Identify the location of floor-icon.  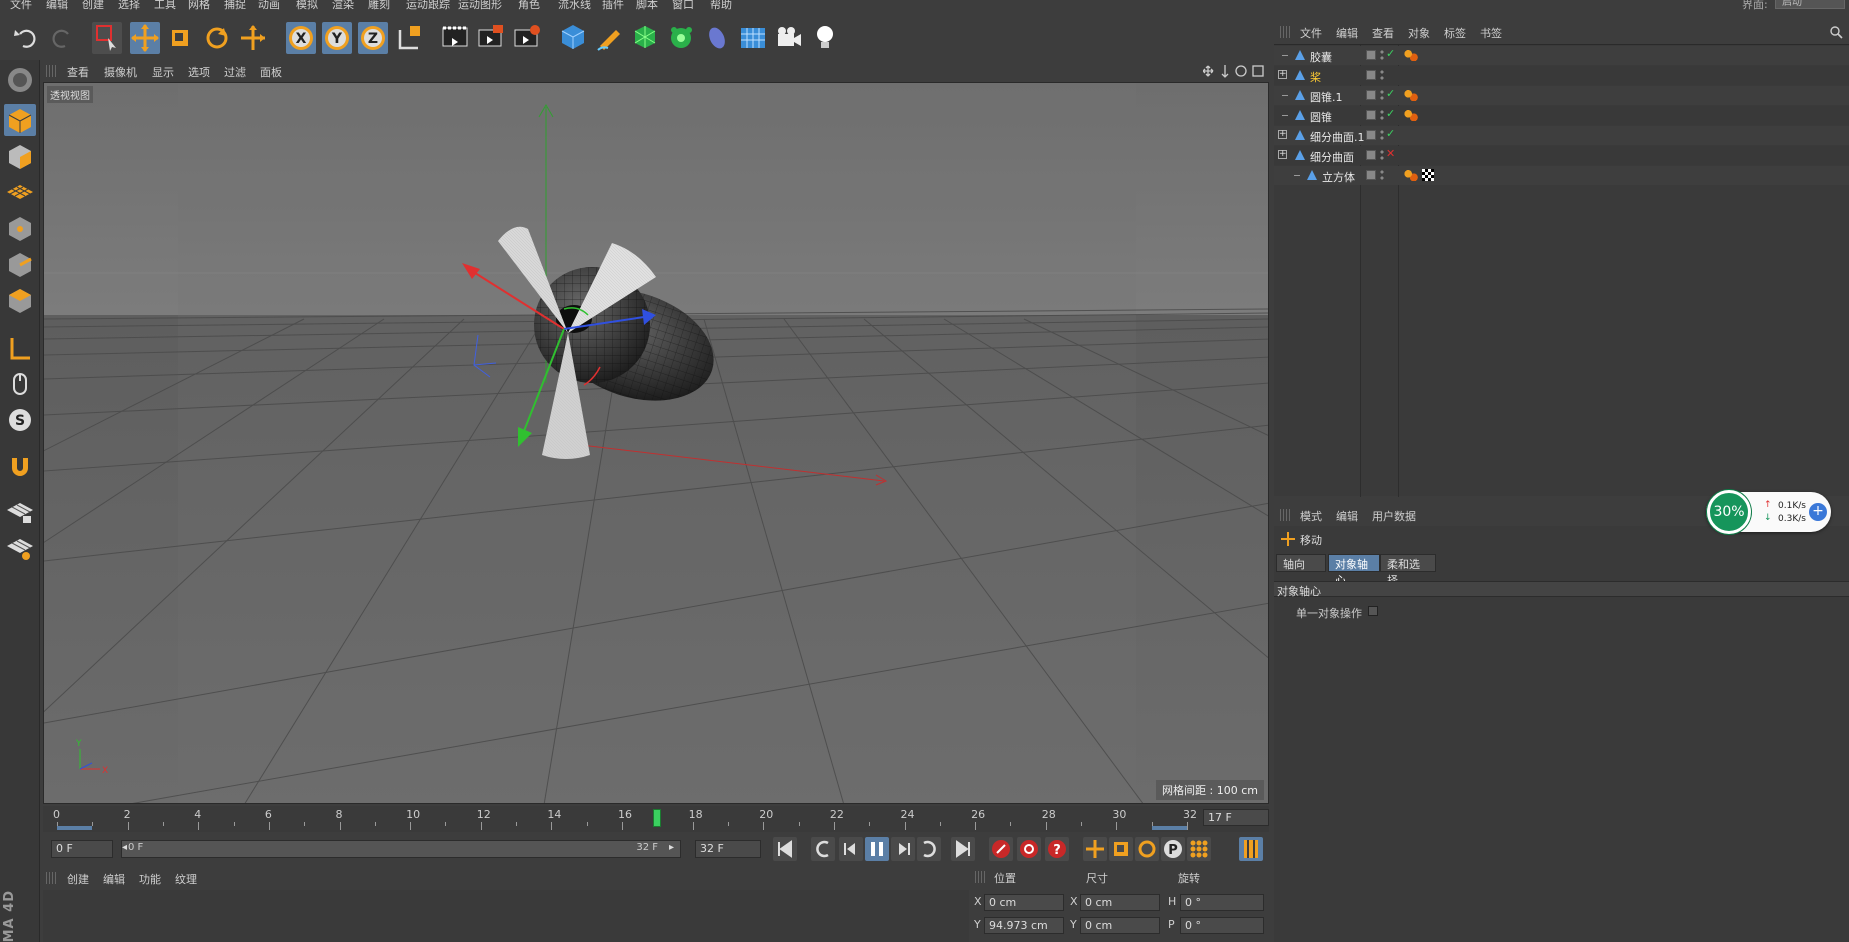
(753, 38).